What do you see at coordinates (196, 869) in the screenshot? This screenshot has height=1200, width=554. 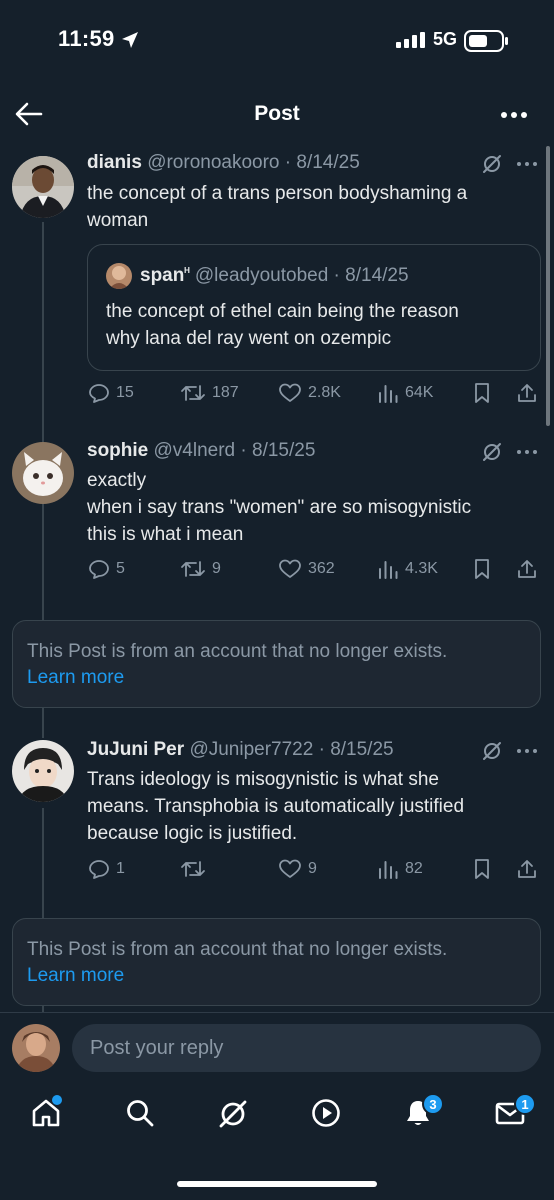 I see `repost-button` at bounding box center [196, 869].